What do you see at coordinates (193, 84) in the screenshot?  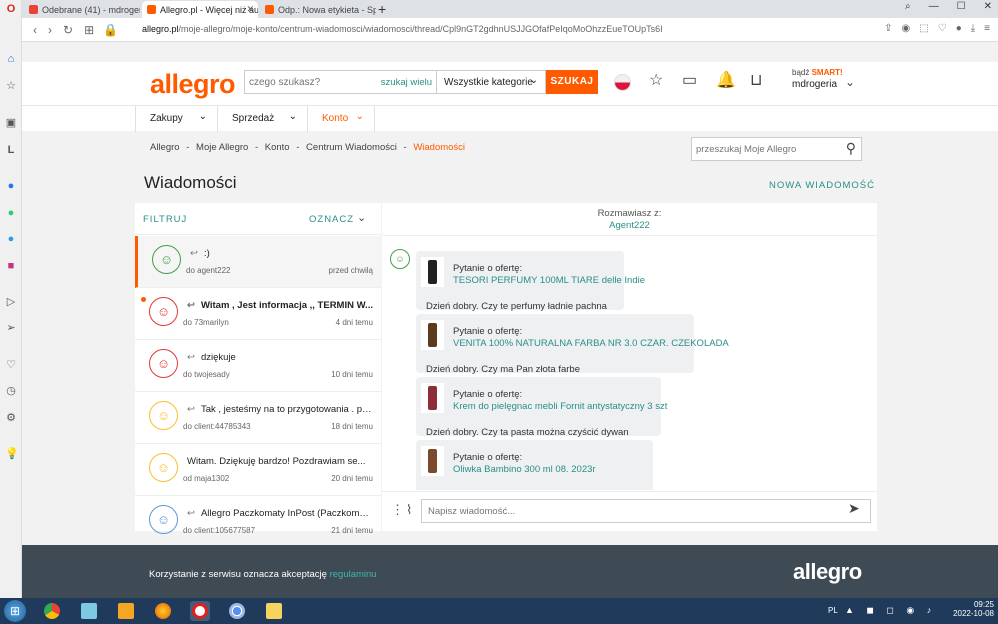 I see `allegro-logo: allegro` at bounding box center [193, 84].